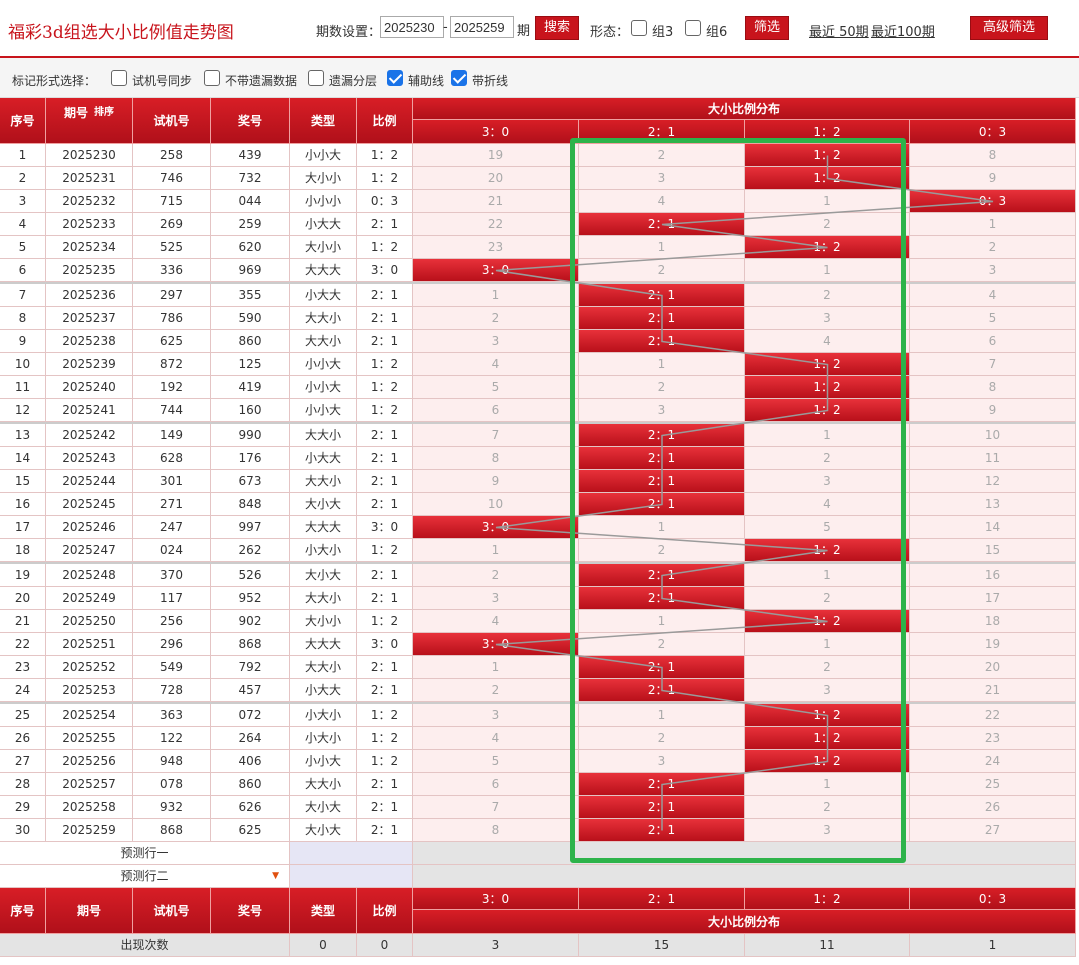  What do you see at coordinates (323, 318) in the screenshot?
I see `row-type: 大大小` at bounding box center [323, 318].